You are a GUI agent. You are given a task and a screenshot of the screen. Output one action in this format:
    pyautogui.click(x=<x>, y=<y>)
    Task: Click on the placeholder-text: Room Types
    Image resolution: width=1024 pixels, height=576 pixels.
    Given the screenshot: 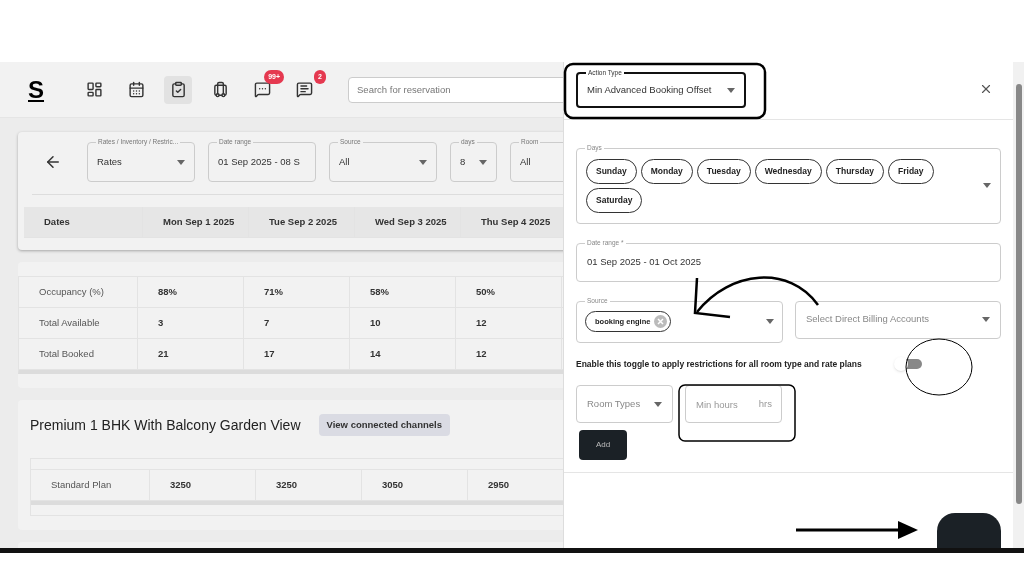 What is the action you would take?
    pyautogui.click(x=614, y=404)
    